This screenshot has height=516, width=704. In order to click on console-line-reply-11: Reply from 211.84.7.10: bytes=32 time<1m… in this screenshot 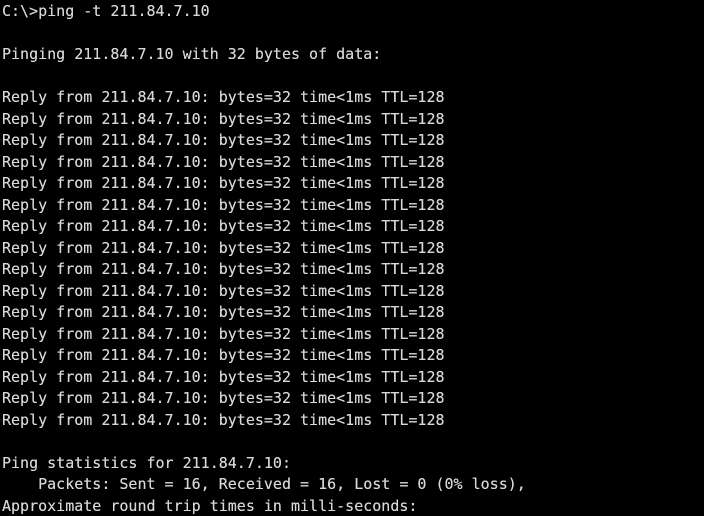, I will do `click(223, 312)`.